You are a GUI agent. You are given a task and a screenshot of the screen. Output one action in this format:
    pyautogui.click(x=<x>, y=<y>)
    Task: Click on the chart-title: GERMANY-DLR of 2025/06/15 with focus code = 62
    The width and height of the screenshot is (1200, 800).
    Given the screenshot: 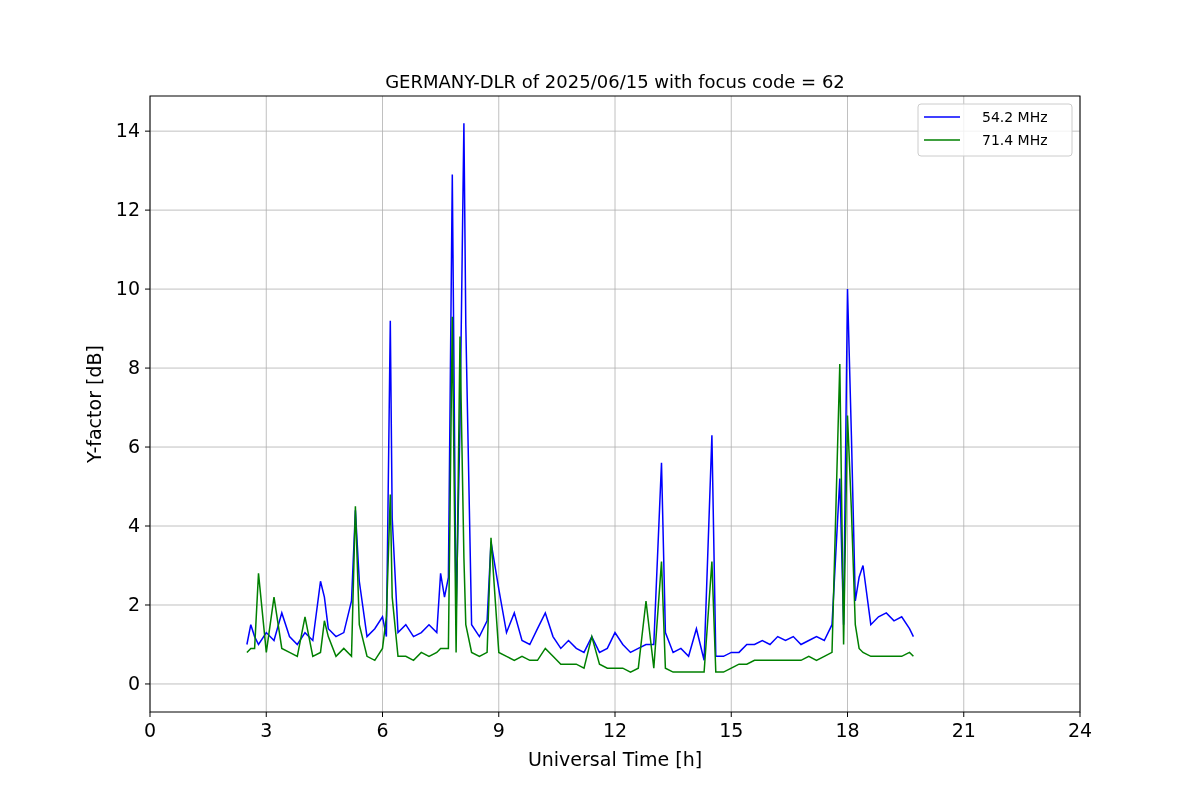 What is the action you would take?
    pyautogui.click(x=615, y=81)
    